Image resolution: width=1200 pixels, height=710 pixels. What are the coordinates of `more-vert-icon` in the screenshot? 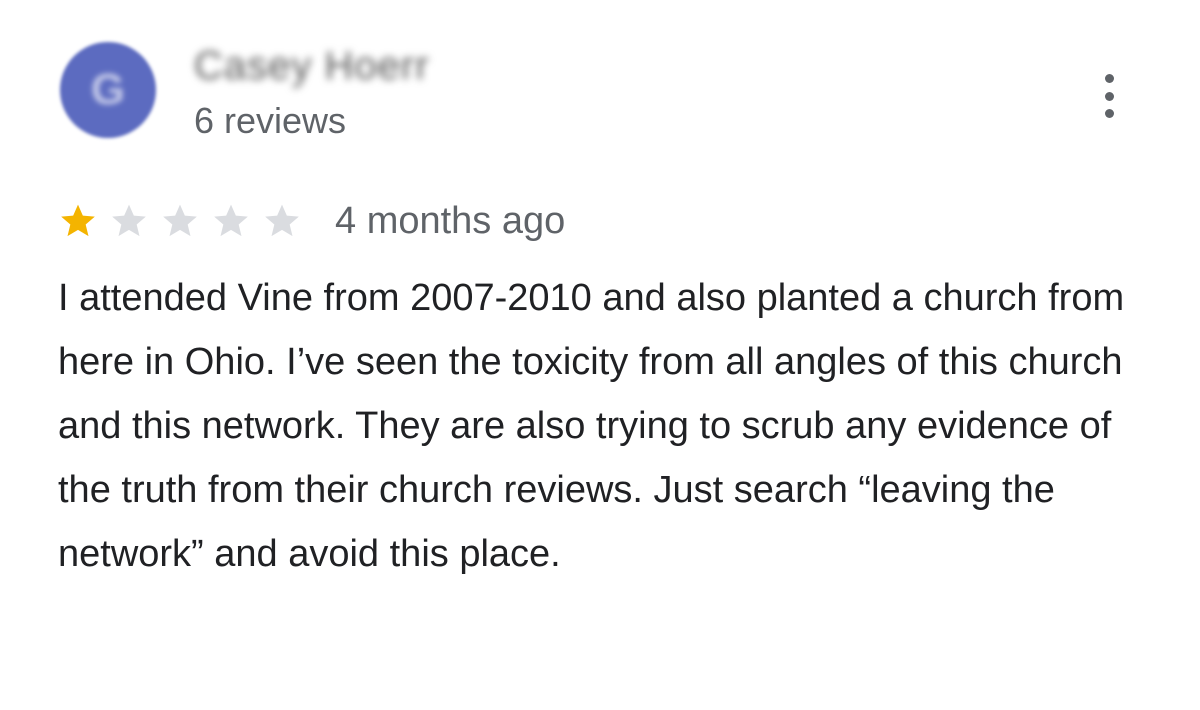 It's located at (1109, 96).